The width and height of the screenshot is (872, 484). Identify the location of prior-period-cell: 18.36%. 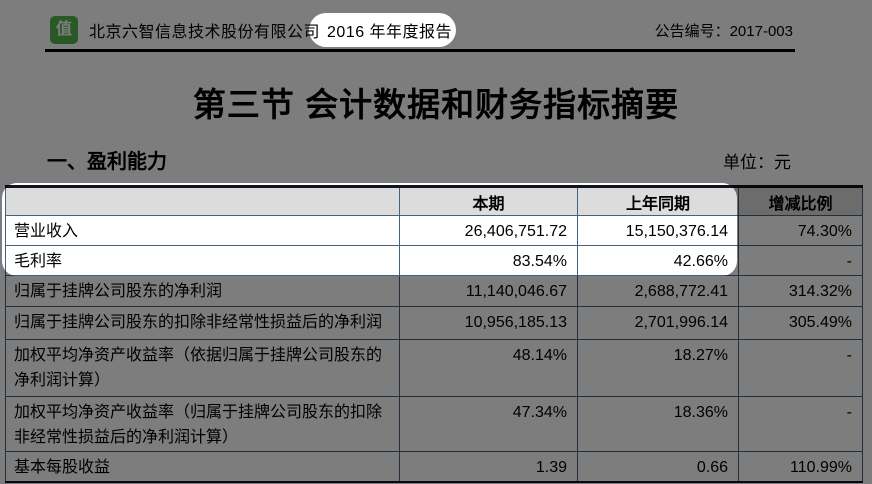
(658, 424).